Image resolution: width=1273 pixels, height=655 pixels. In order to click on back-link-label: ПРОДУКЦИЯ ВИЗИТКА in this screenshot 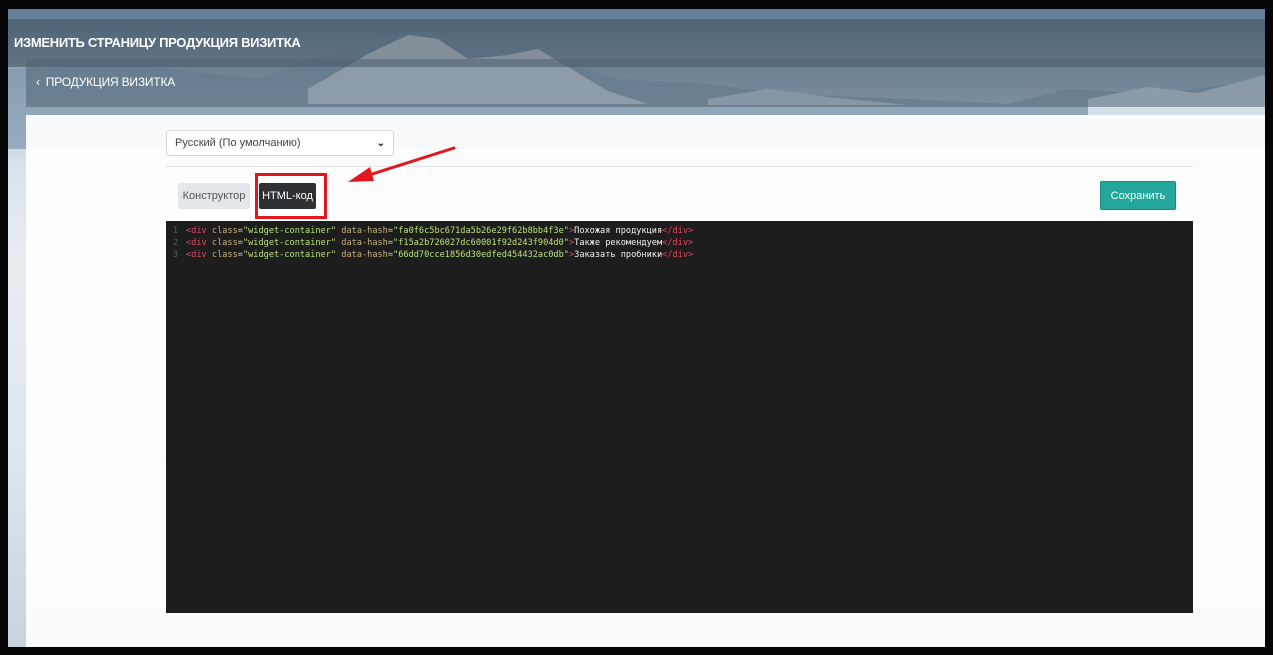, I will do `click(110, 82)`.